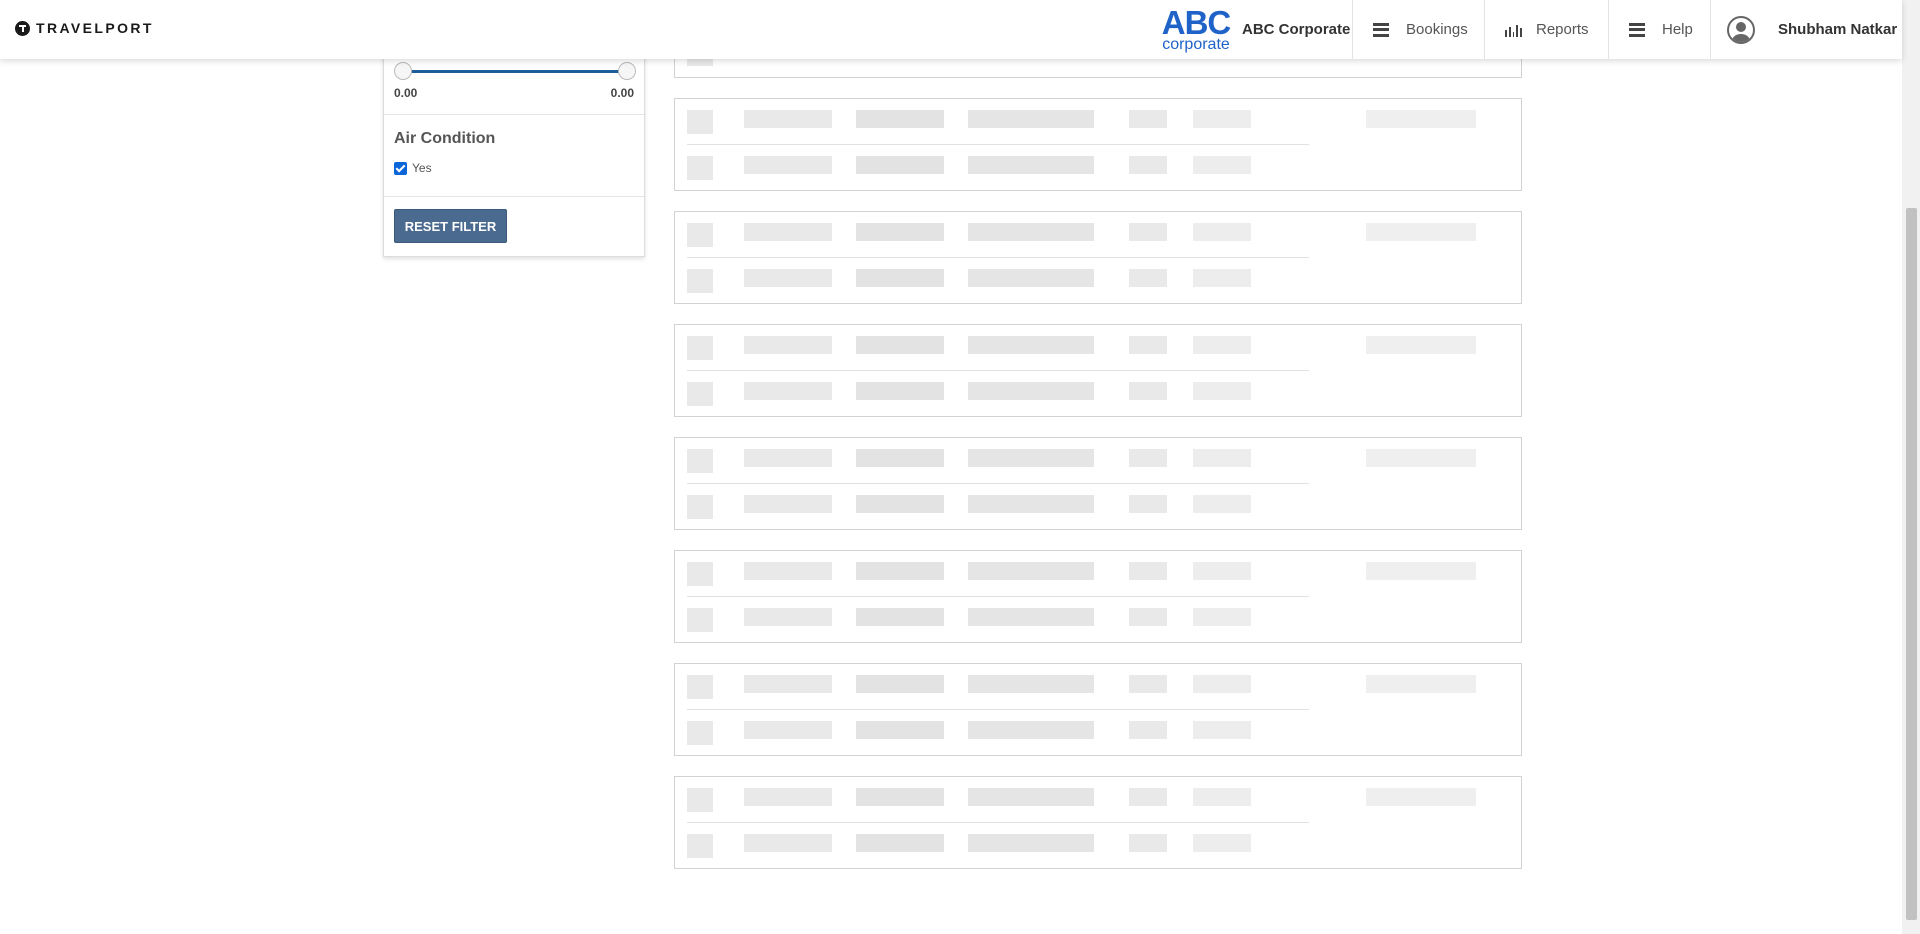 The height and width of the screenshot is (934, 1920). I want to click on travelport-logo-text: TRAVELPORT, so click(95, 28).